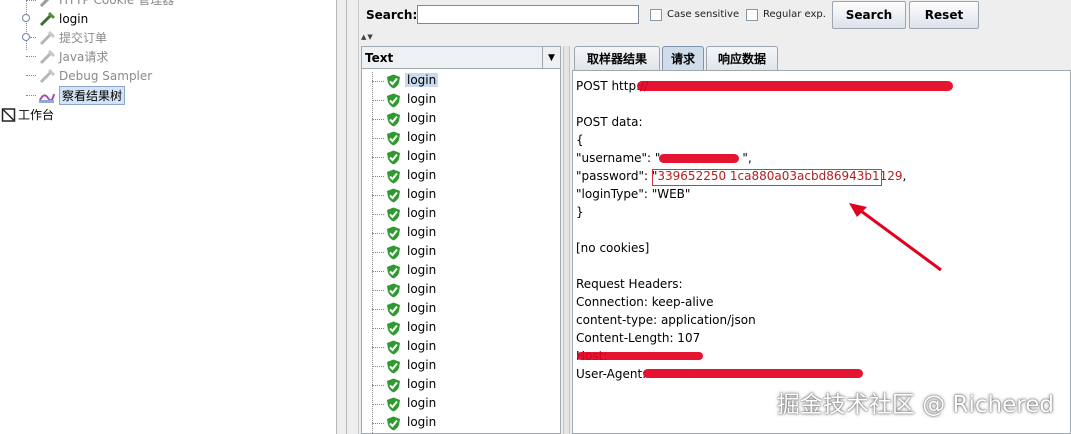 The width and height of the screenshot is (1071, 434). I want to click on tree-item-label: HTTP Cookie 管理器, so click(117, 3).